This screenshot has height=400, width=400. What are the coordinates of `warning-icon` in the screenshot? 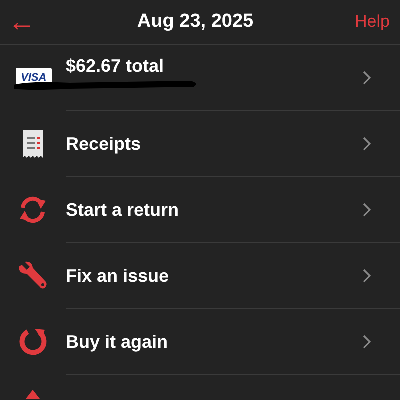 It's located at (33, 394).